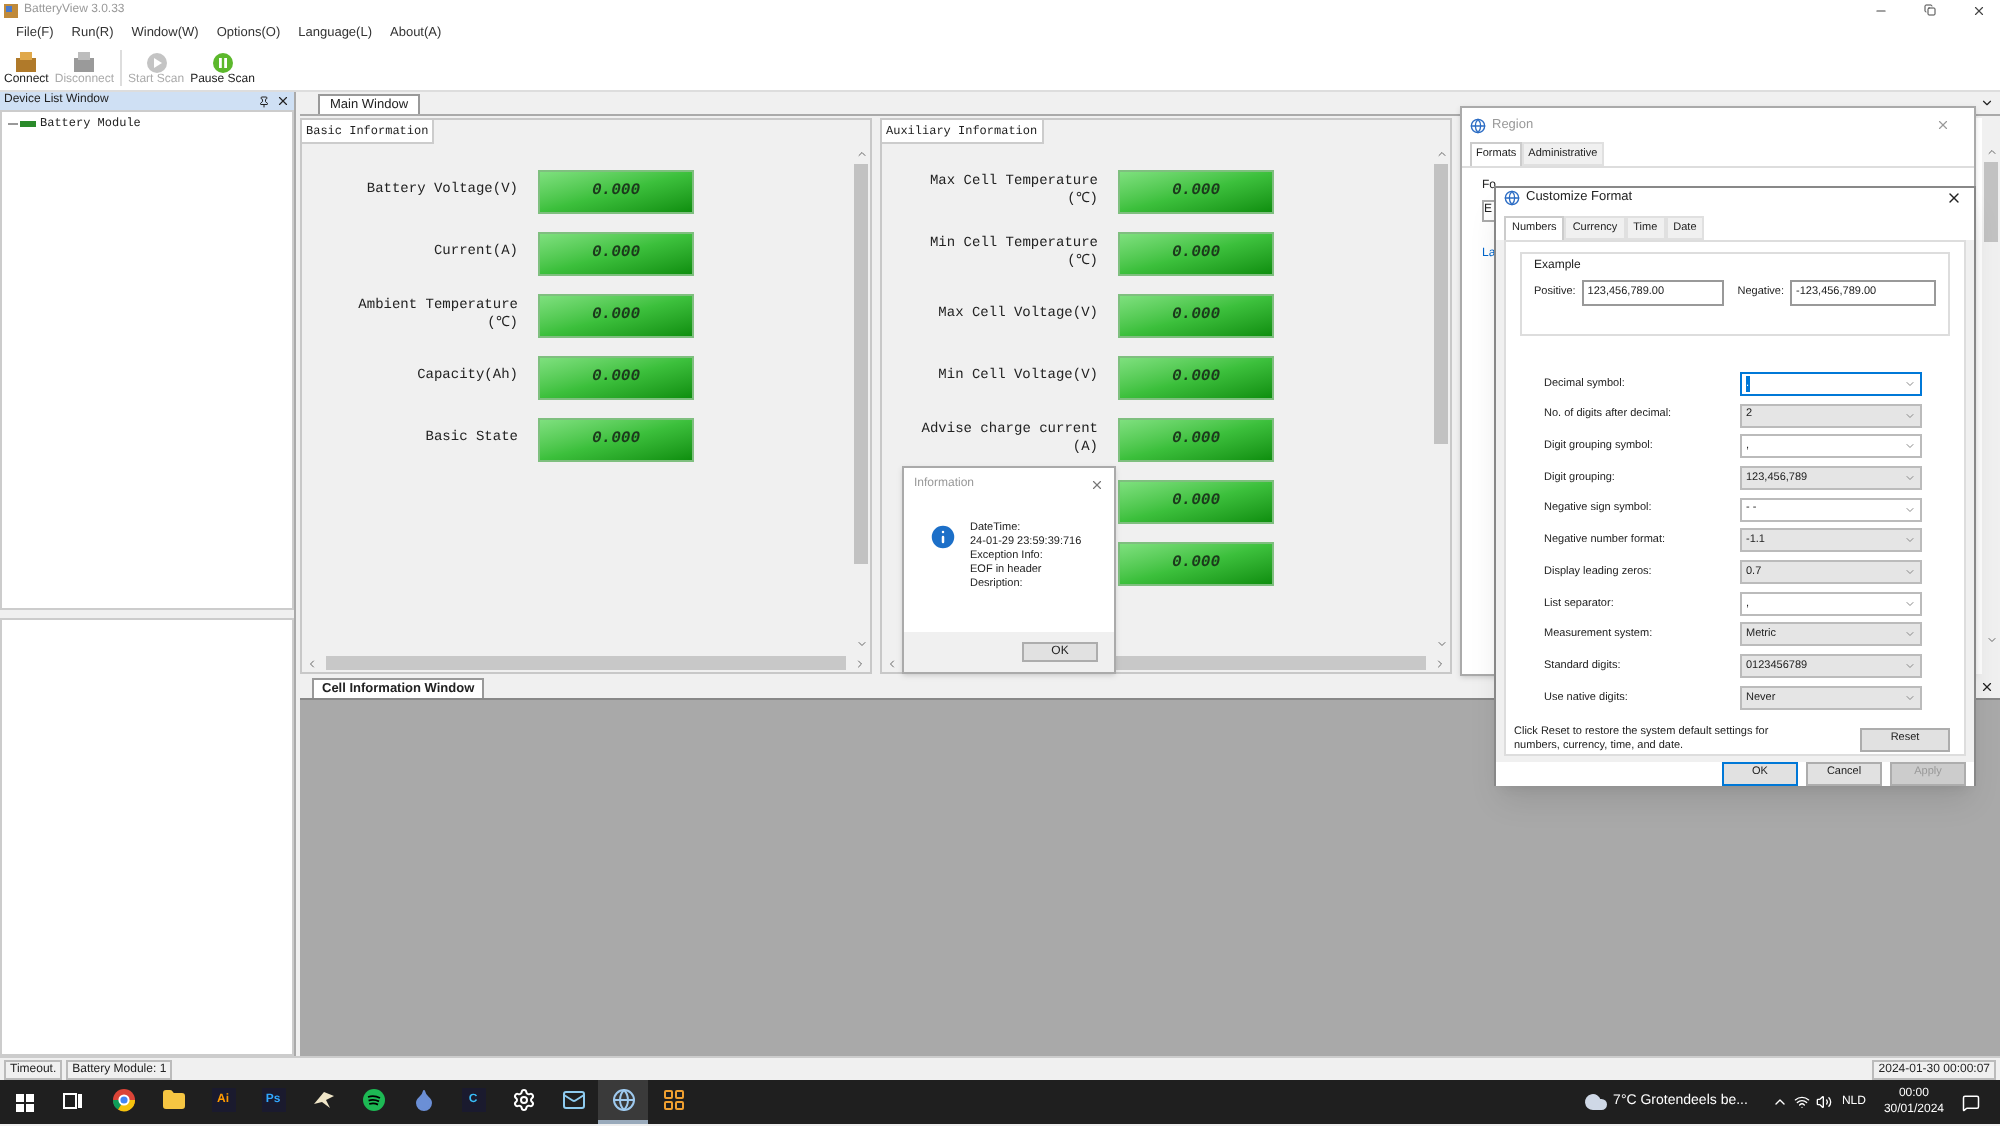 Image resolution: width=2000 pixels, height=1126 pixels. What do you see at coordinates (573, 1100) in the screenshot?
I see `mail-icon` at bounding box center [573, 1100].